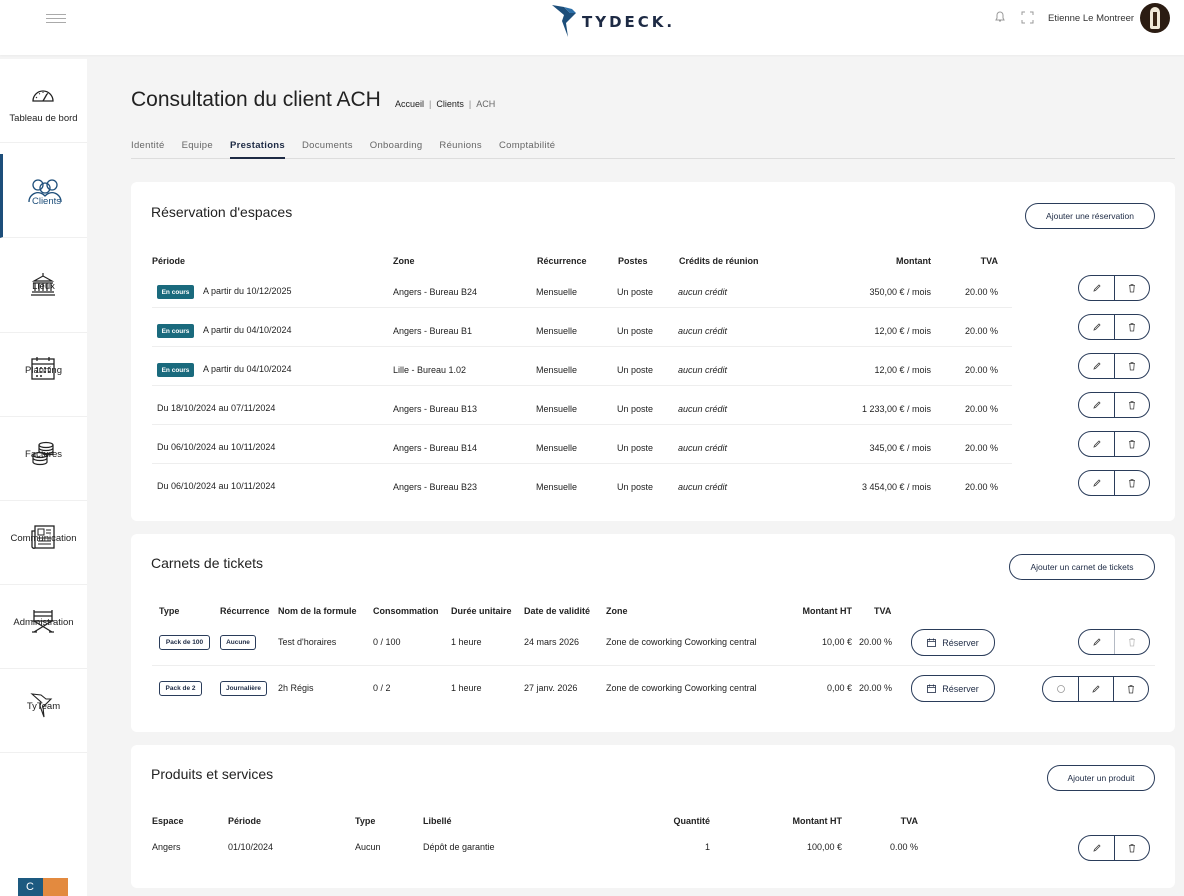  What do you see at coordinates (396, 149) in the screenshot?
I see `tab-onboarding: Onboarding` at bounding box center [396, 149].